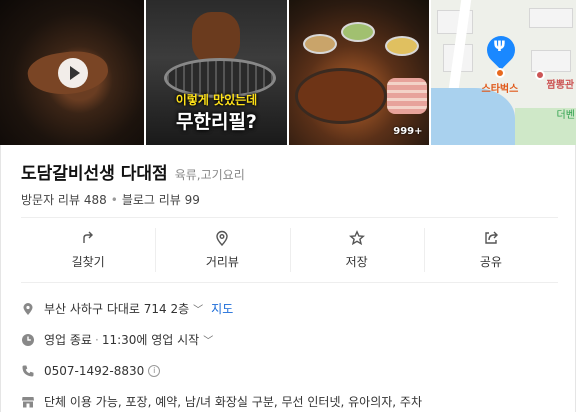  Describe the element at coordinates (491, 237) in the screenshot. I see `share-icon` at that location.